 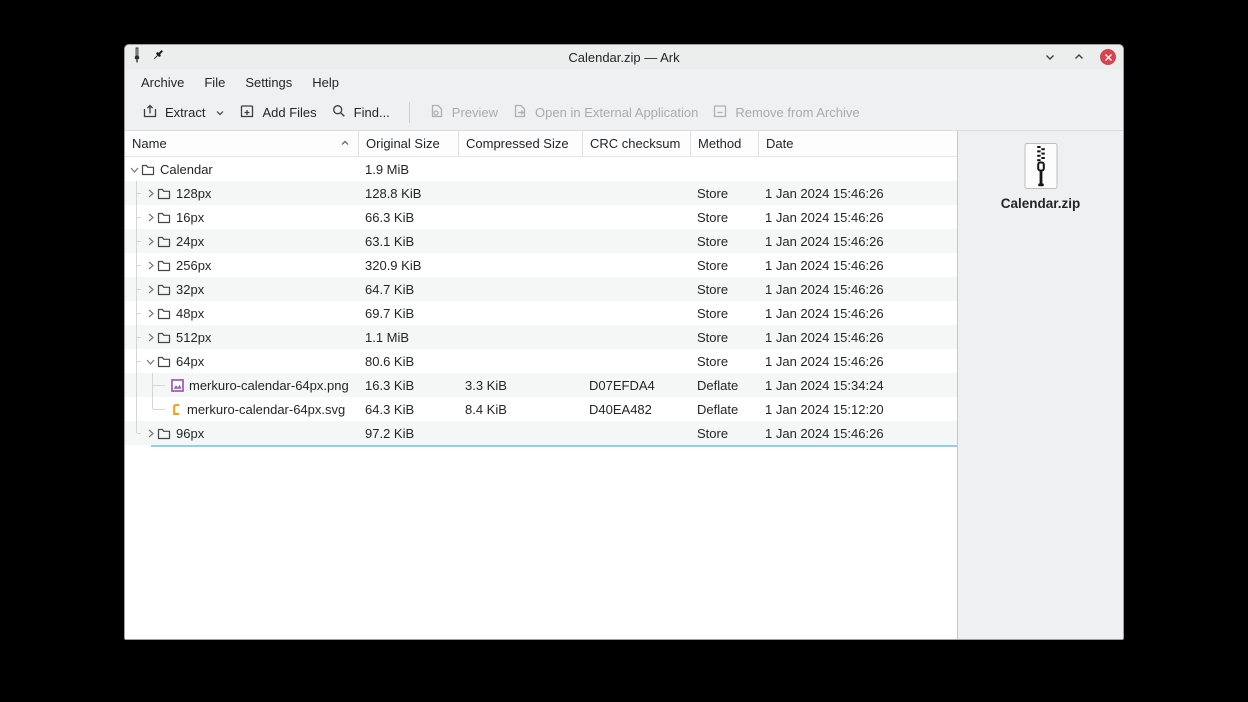 I want to click on menu-settings: Settings, so click(x=268, y=82).